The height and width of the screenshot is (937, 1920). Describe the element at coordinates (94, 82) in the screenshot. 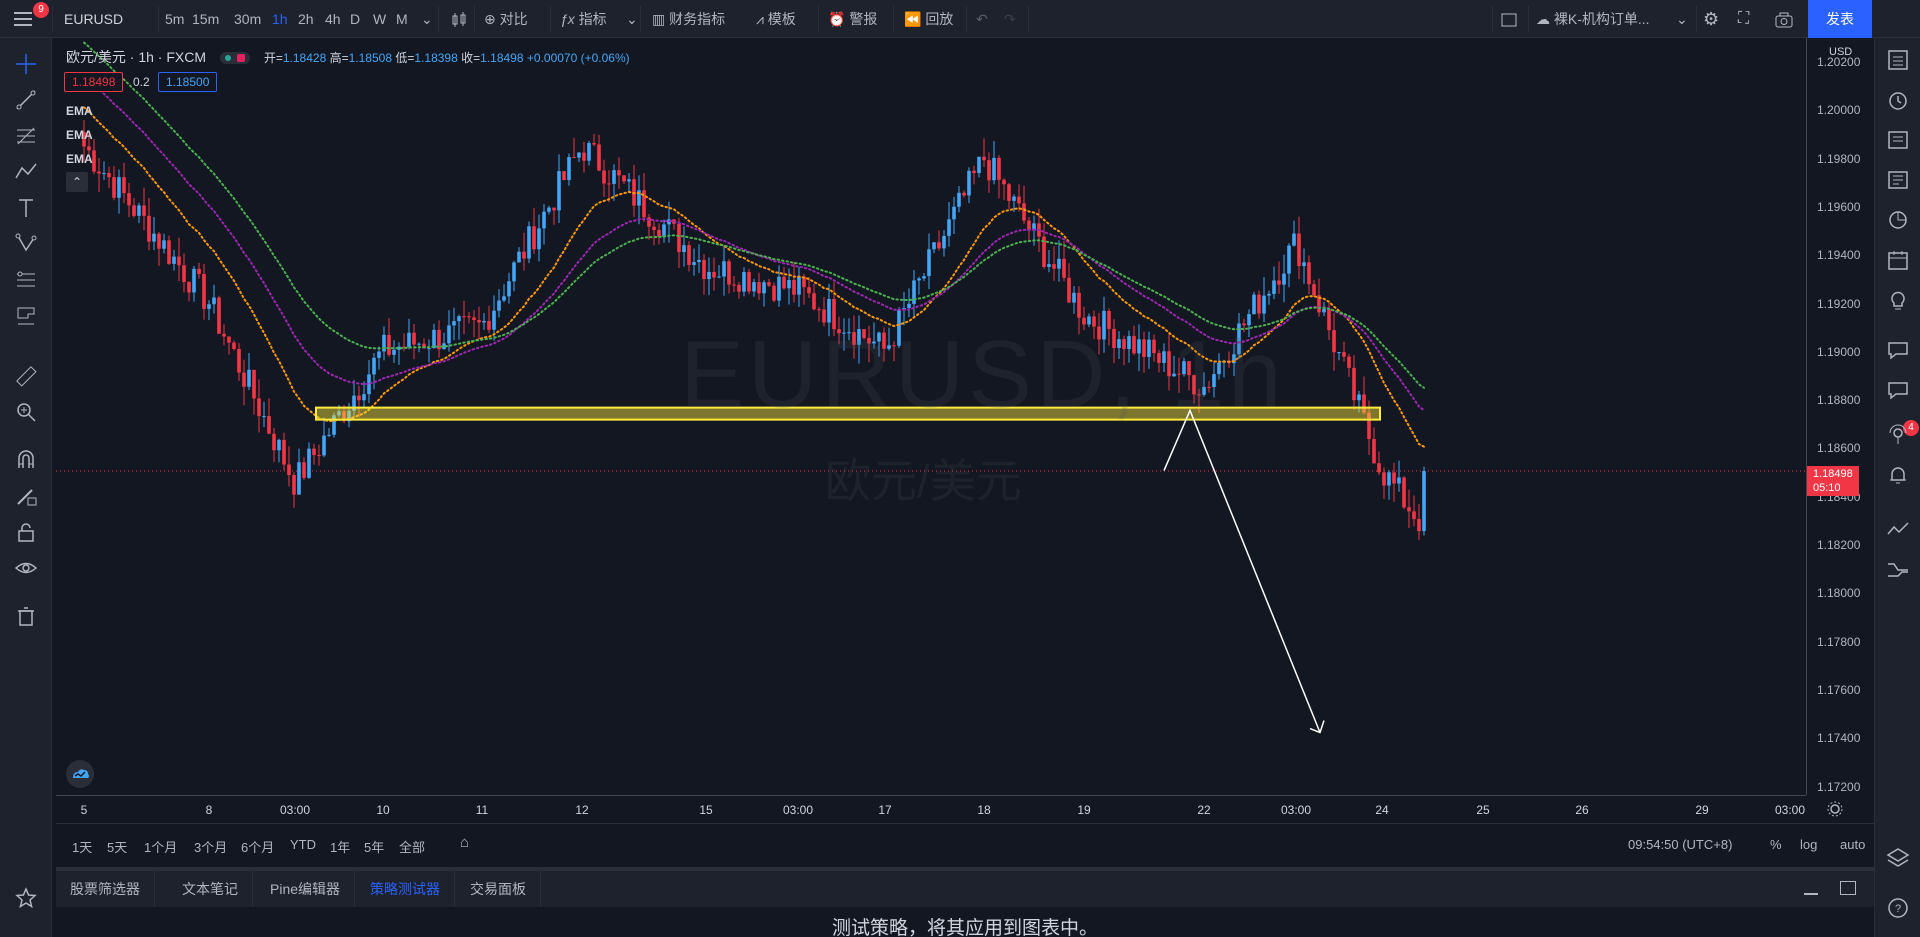

I see `sell-price-box: 1.18498` at that location.